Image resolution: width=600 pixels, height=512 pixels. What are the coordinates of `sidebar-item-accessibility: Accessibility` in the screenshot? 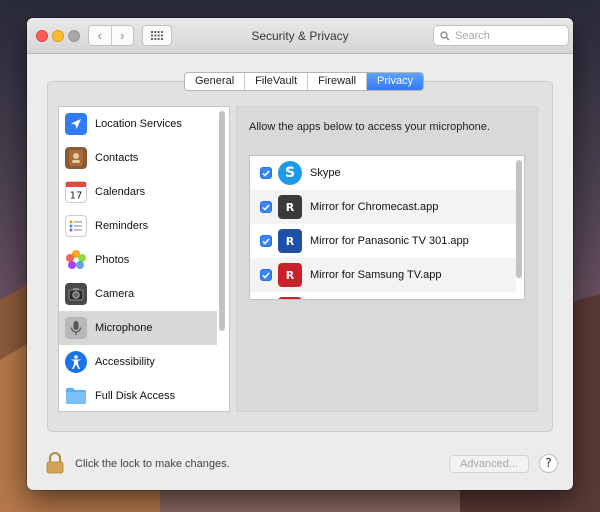 It's located at (138, 362).